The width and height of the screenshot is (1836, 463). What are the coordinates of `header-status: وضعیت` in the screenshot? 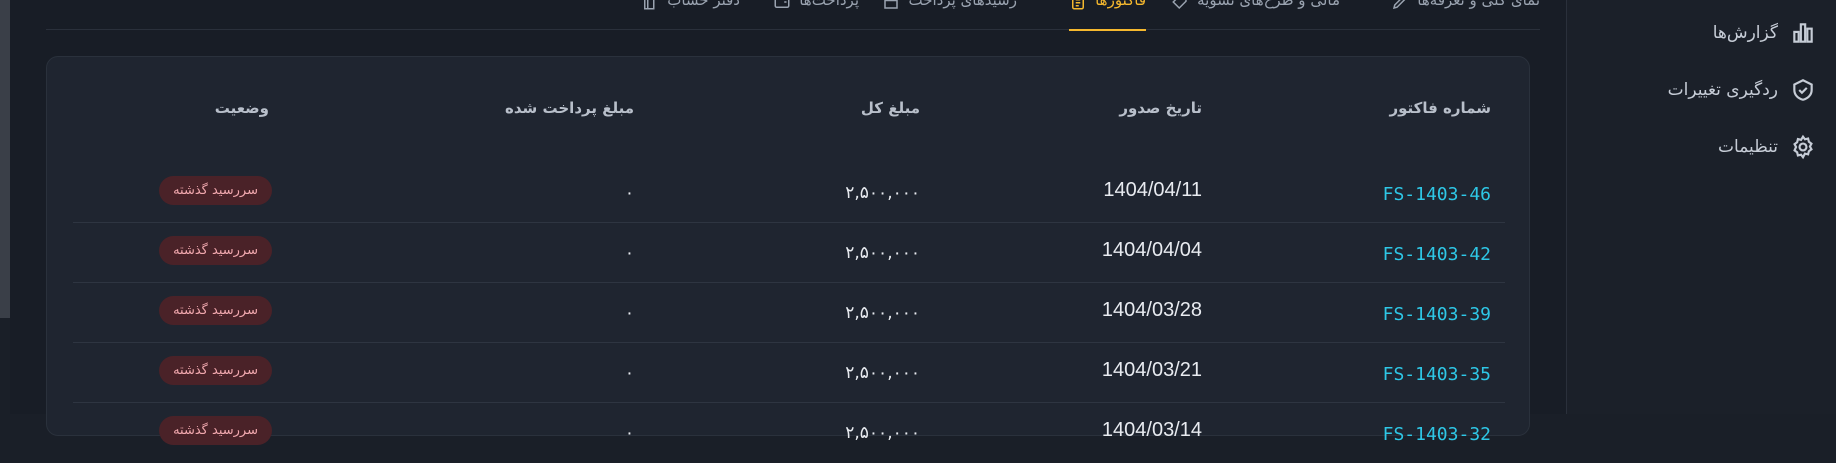 It's located at (241, 108).